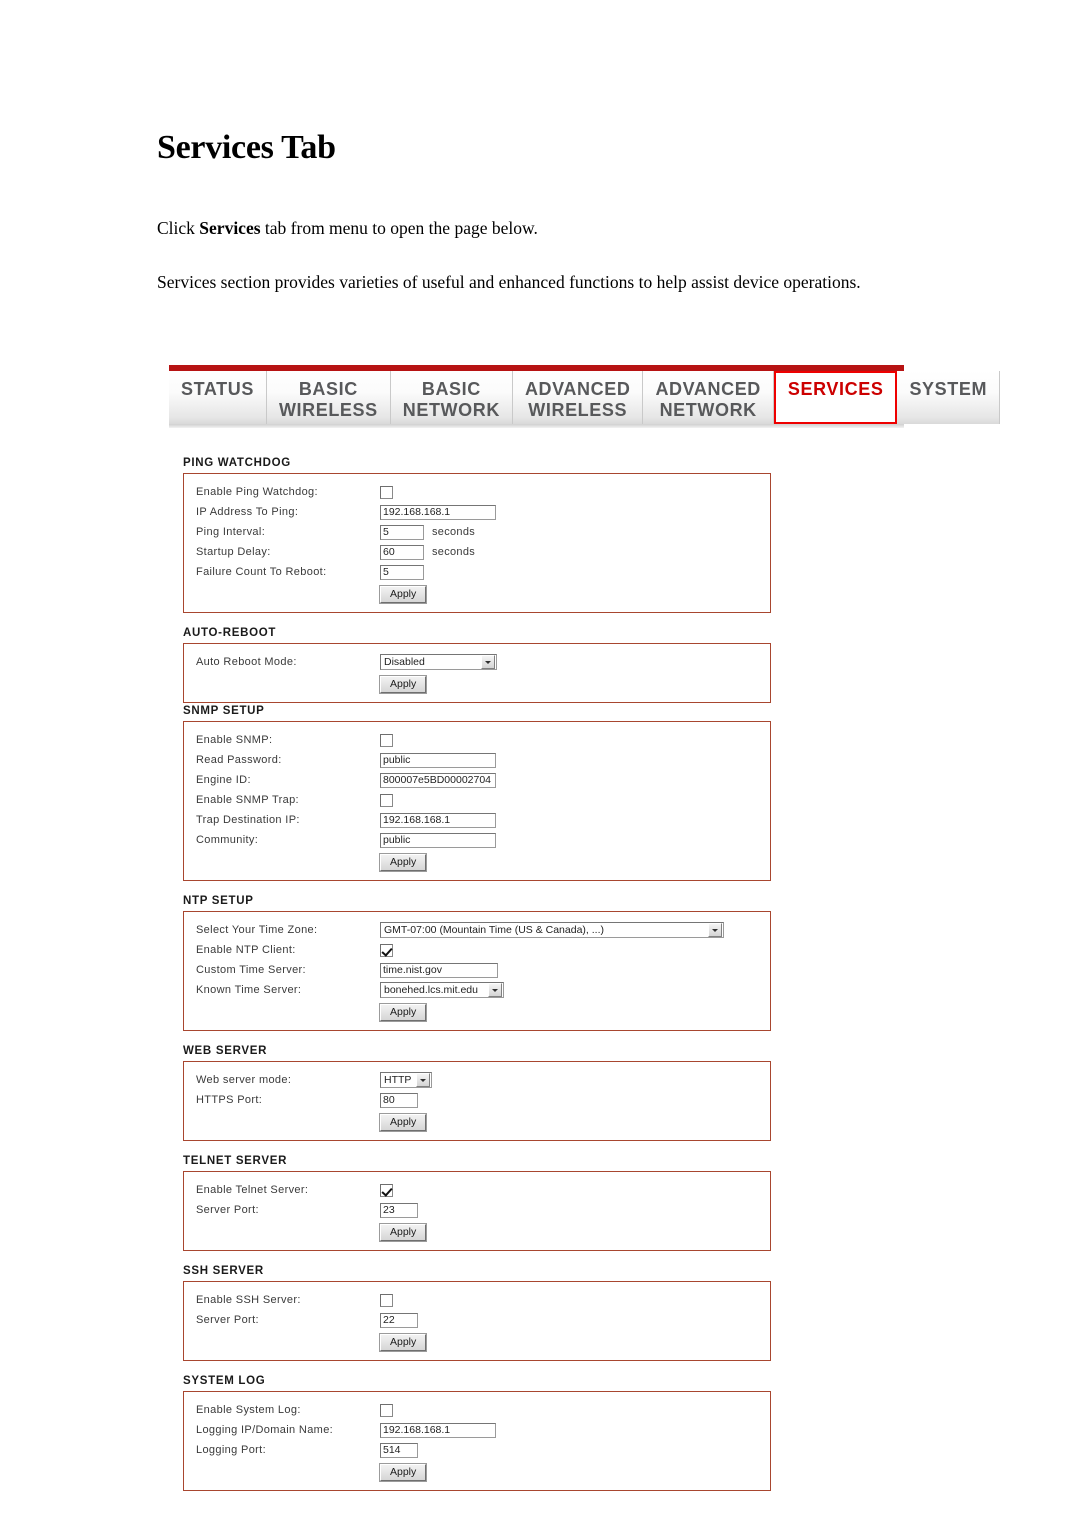  What do you see at coordinates (477, 683) in the screenshot?
I see `row-apply-auto-reboot: Apply` at bounding box center [477, 683].